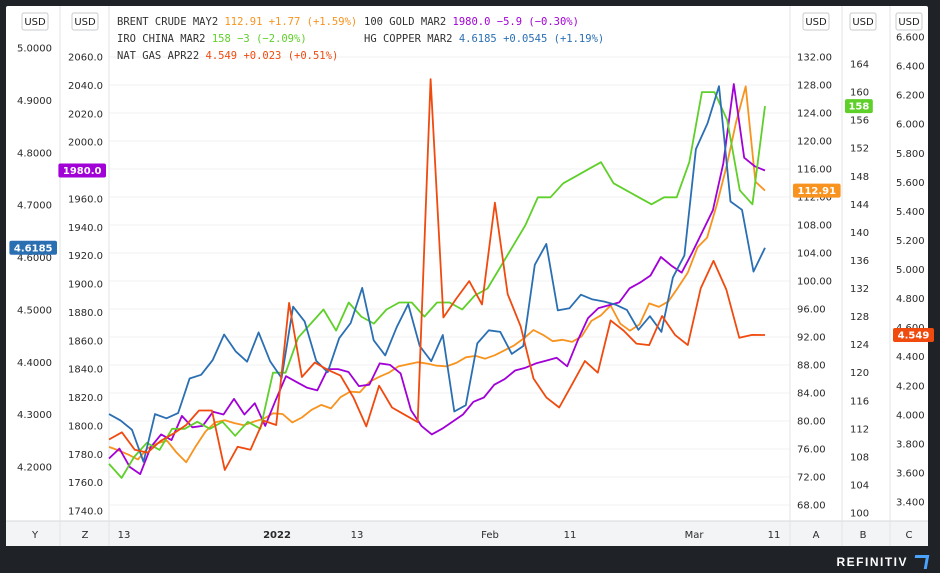  Describe the element at coordinates (910, 270) in the screenshot. I see `y-tick-label: 5.000` at that location.